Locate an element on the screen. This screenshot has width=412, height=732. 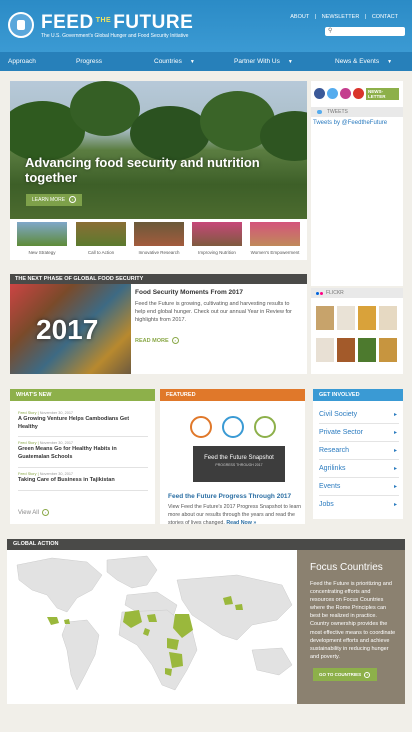
focus-country-honduras is located at coordinates (67, 621).